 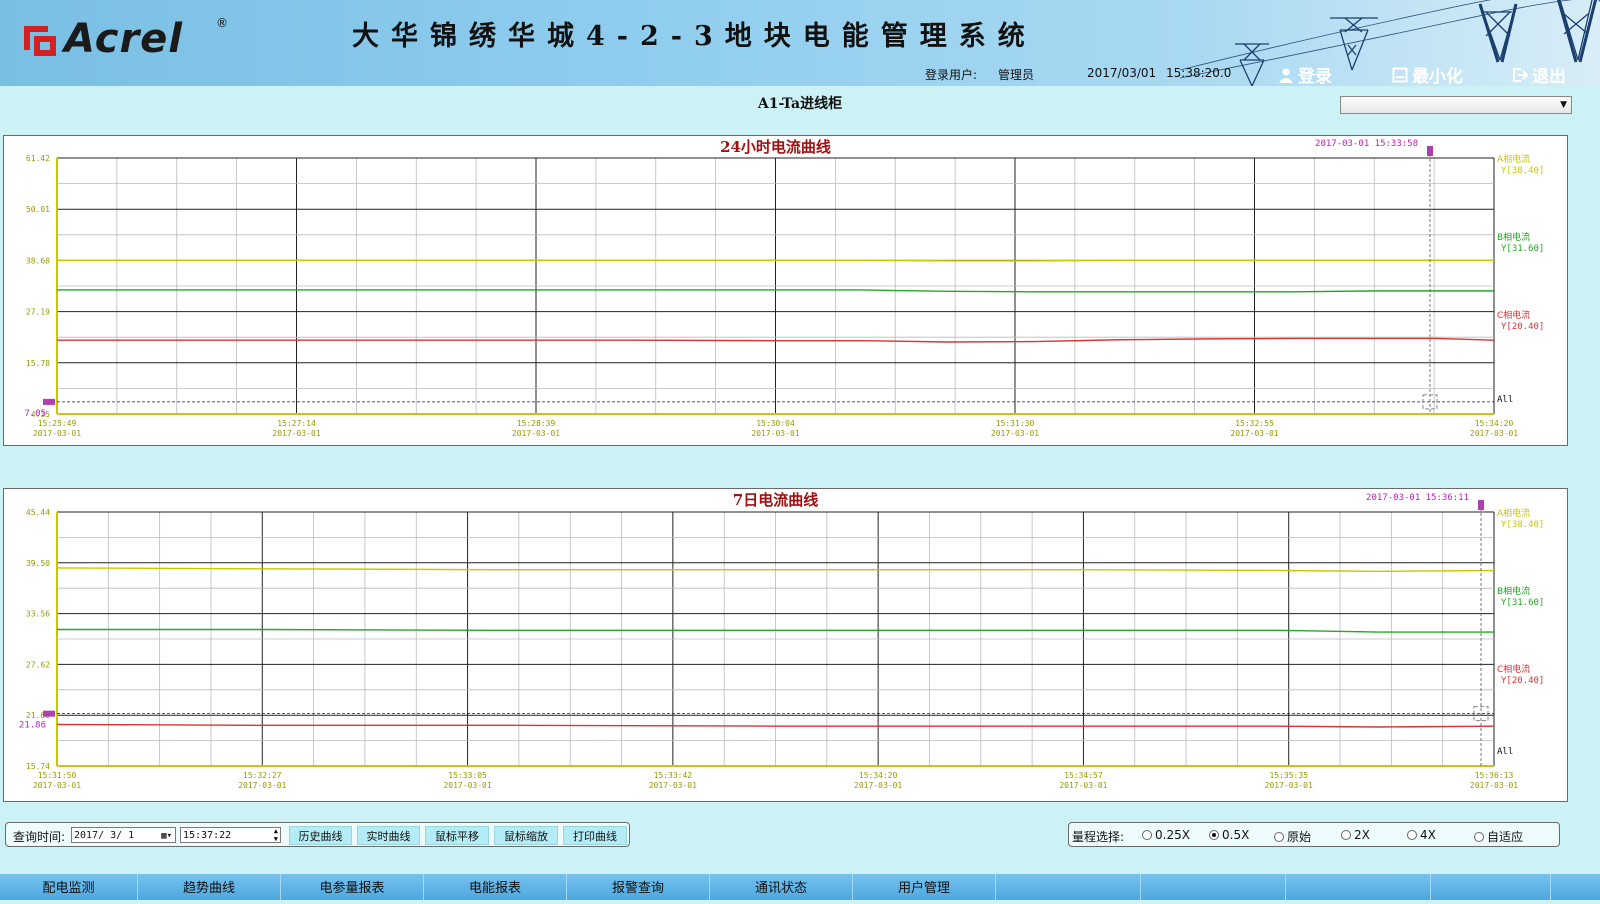 What do you see at coordinates (276, 835) in the screenshot?
I see `spinner-icon: ▲▼` at bounding box center [276, 835].